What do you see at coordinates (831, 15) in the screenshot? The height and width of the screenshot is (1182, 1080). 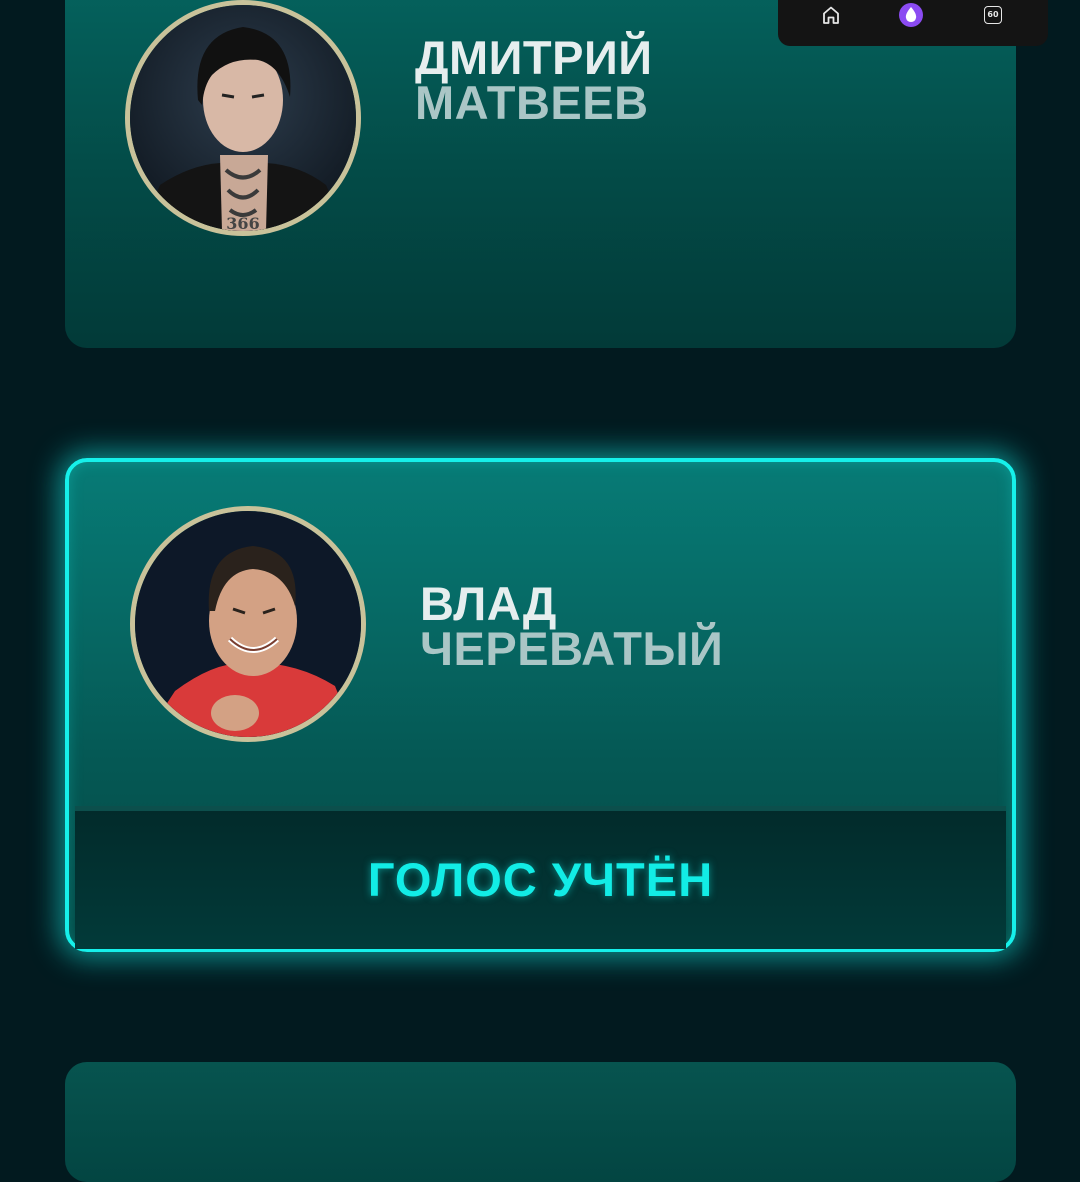 I see `home-icon` at bounding box center [831, 15].